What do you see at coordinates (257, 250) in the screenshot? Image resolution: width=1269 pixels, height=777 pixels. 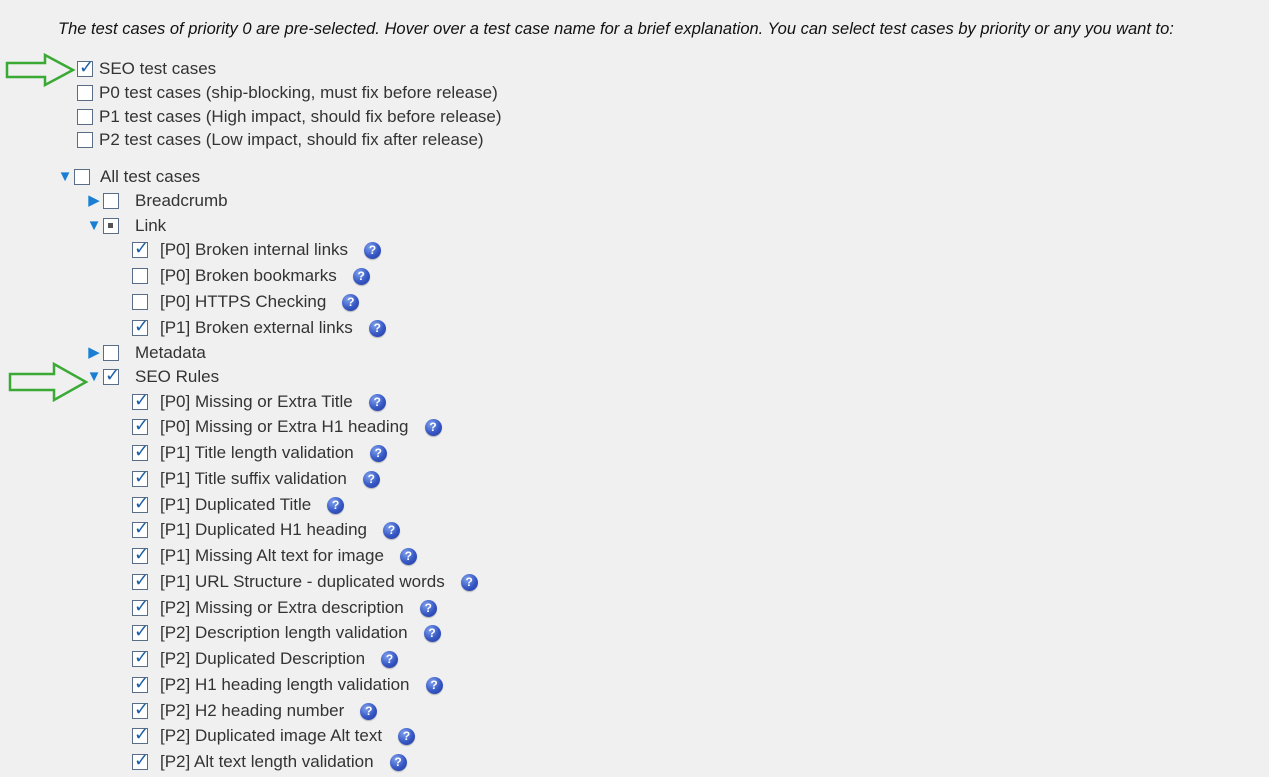 I see `test-case-item: ✓ [P0] Broken internal links?` at bounding box center [257, 250].